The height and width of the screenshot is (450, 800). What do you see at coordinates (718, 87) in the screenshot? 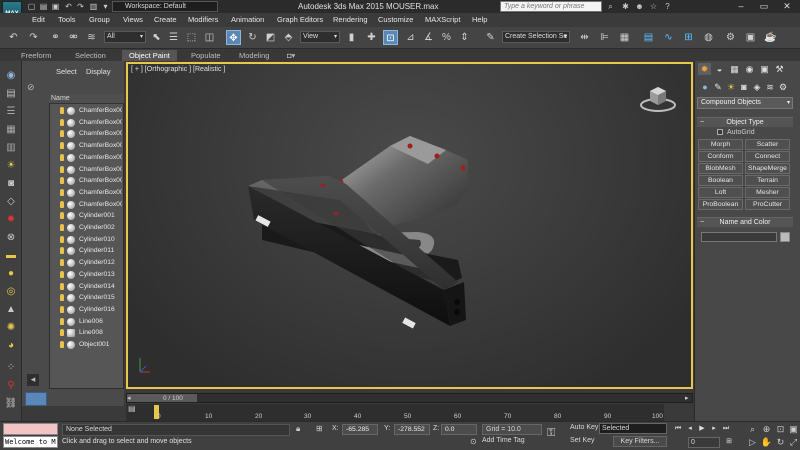
I see `shapes-icon: ✎` at bounding box center [718, 87].